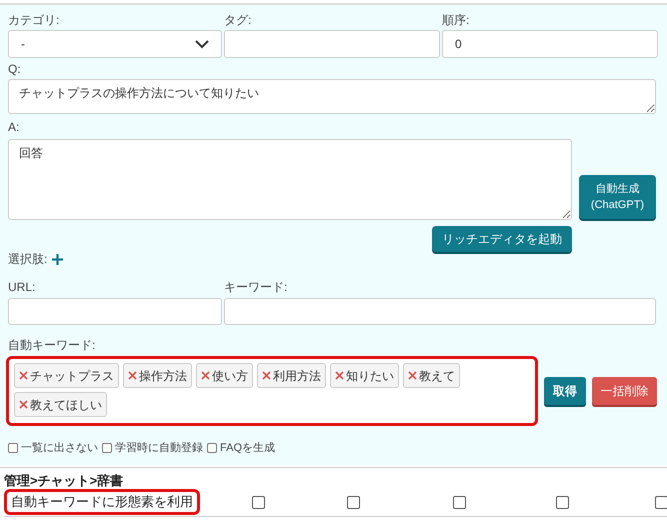 The image size is (667, 521). I want to click on field-label: A:, so click(14, 127).